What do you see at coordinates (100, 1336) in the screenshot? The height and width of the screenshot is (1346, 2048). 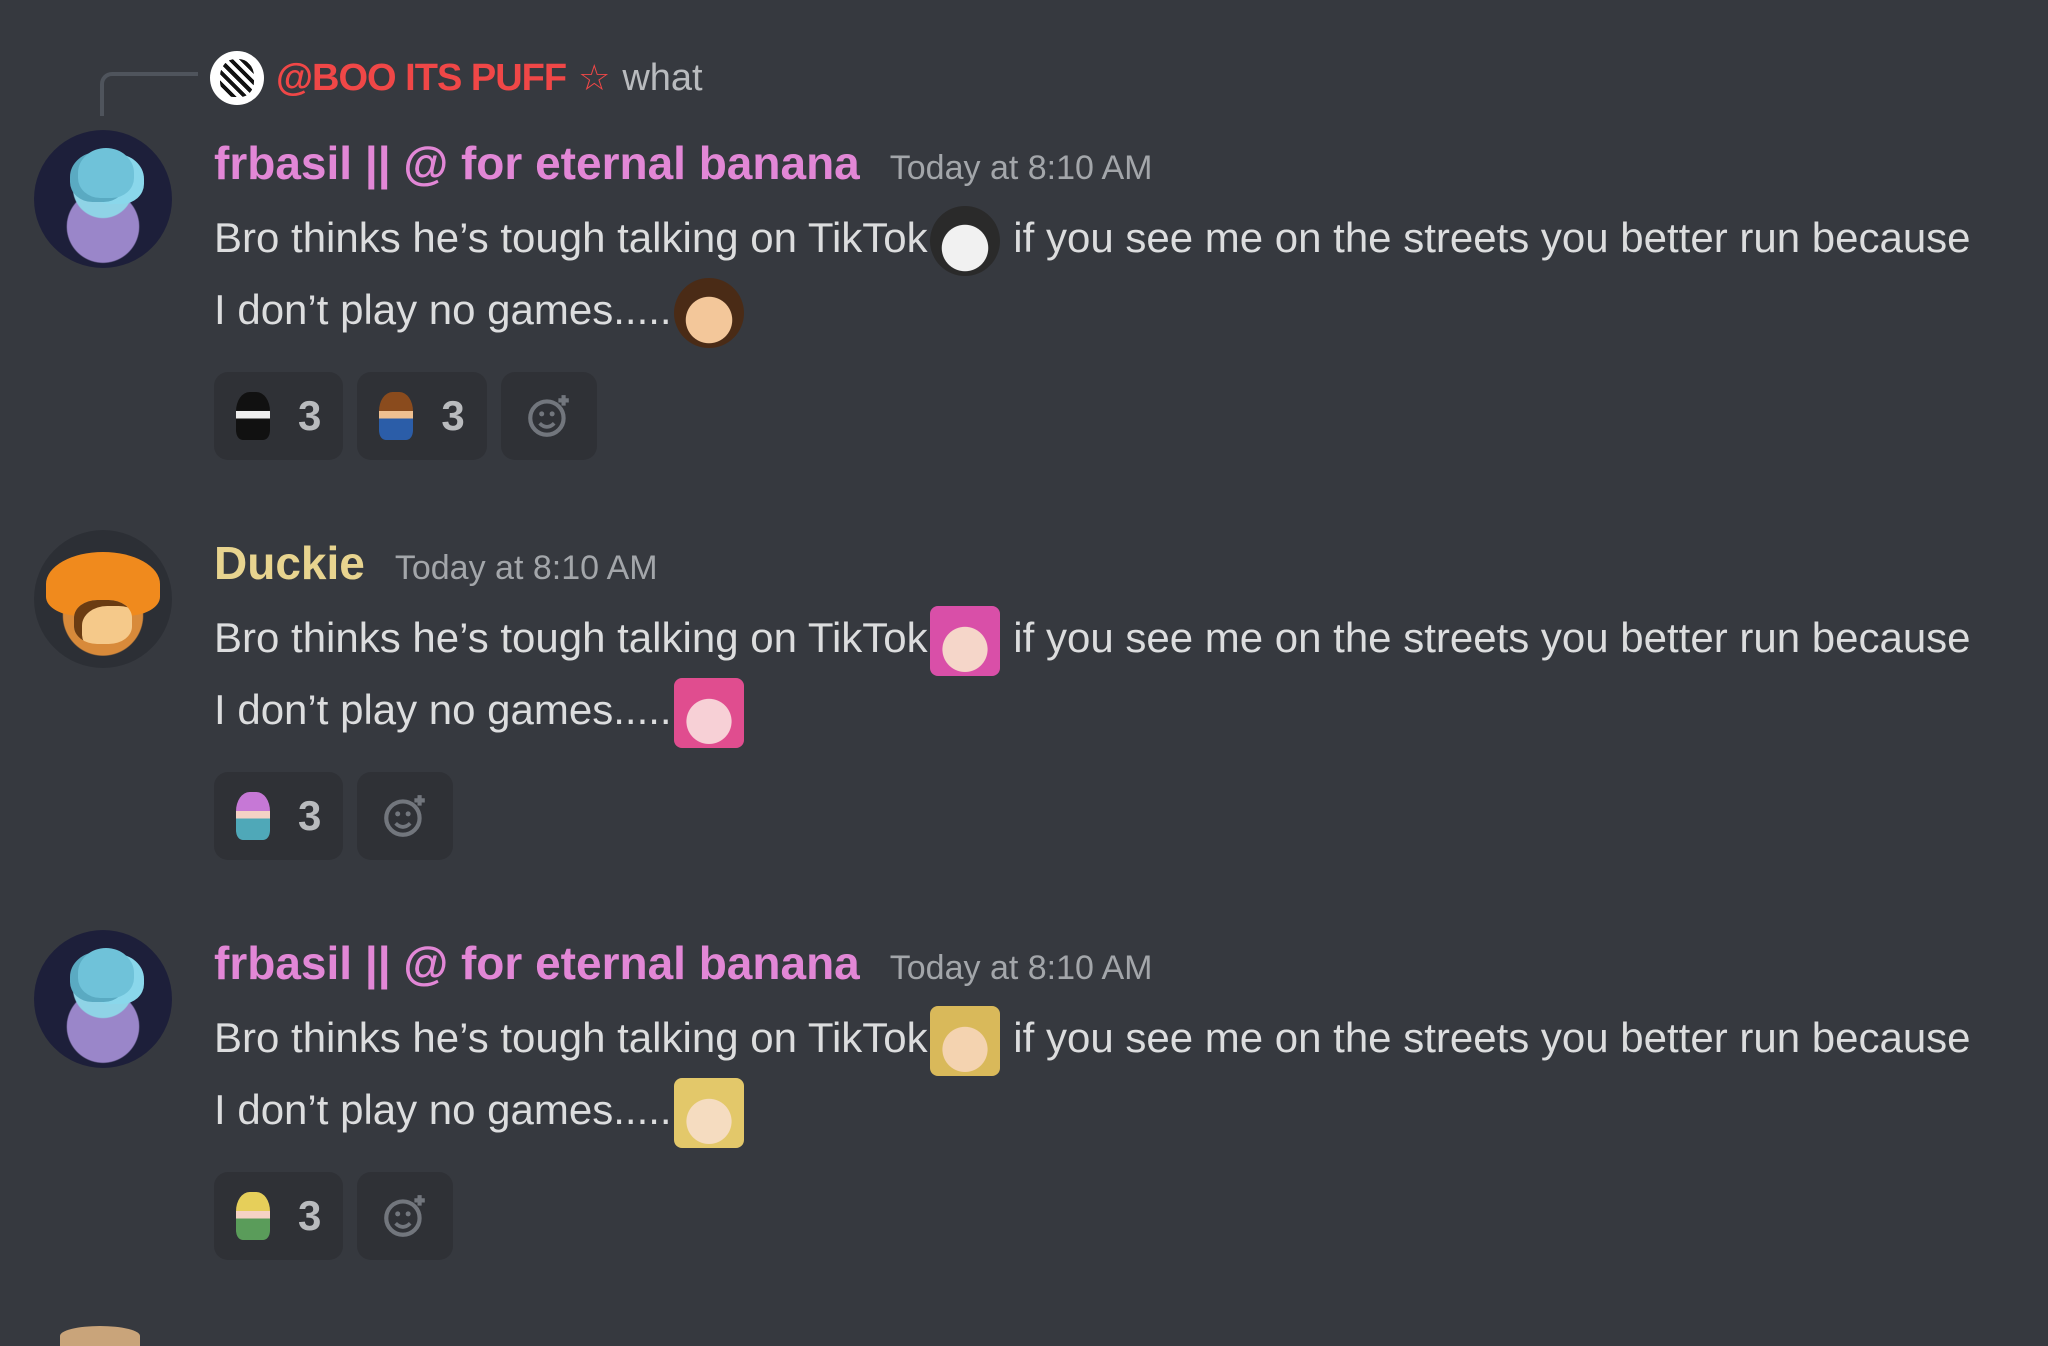 I see `next-message-avatar` at bounding box center [100, 1336].